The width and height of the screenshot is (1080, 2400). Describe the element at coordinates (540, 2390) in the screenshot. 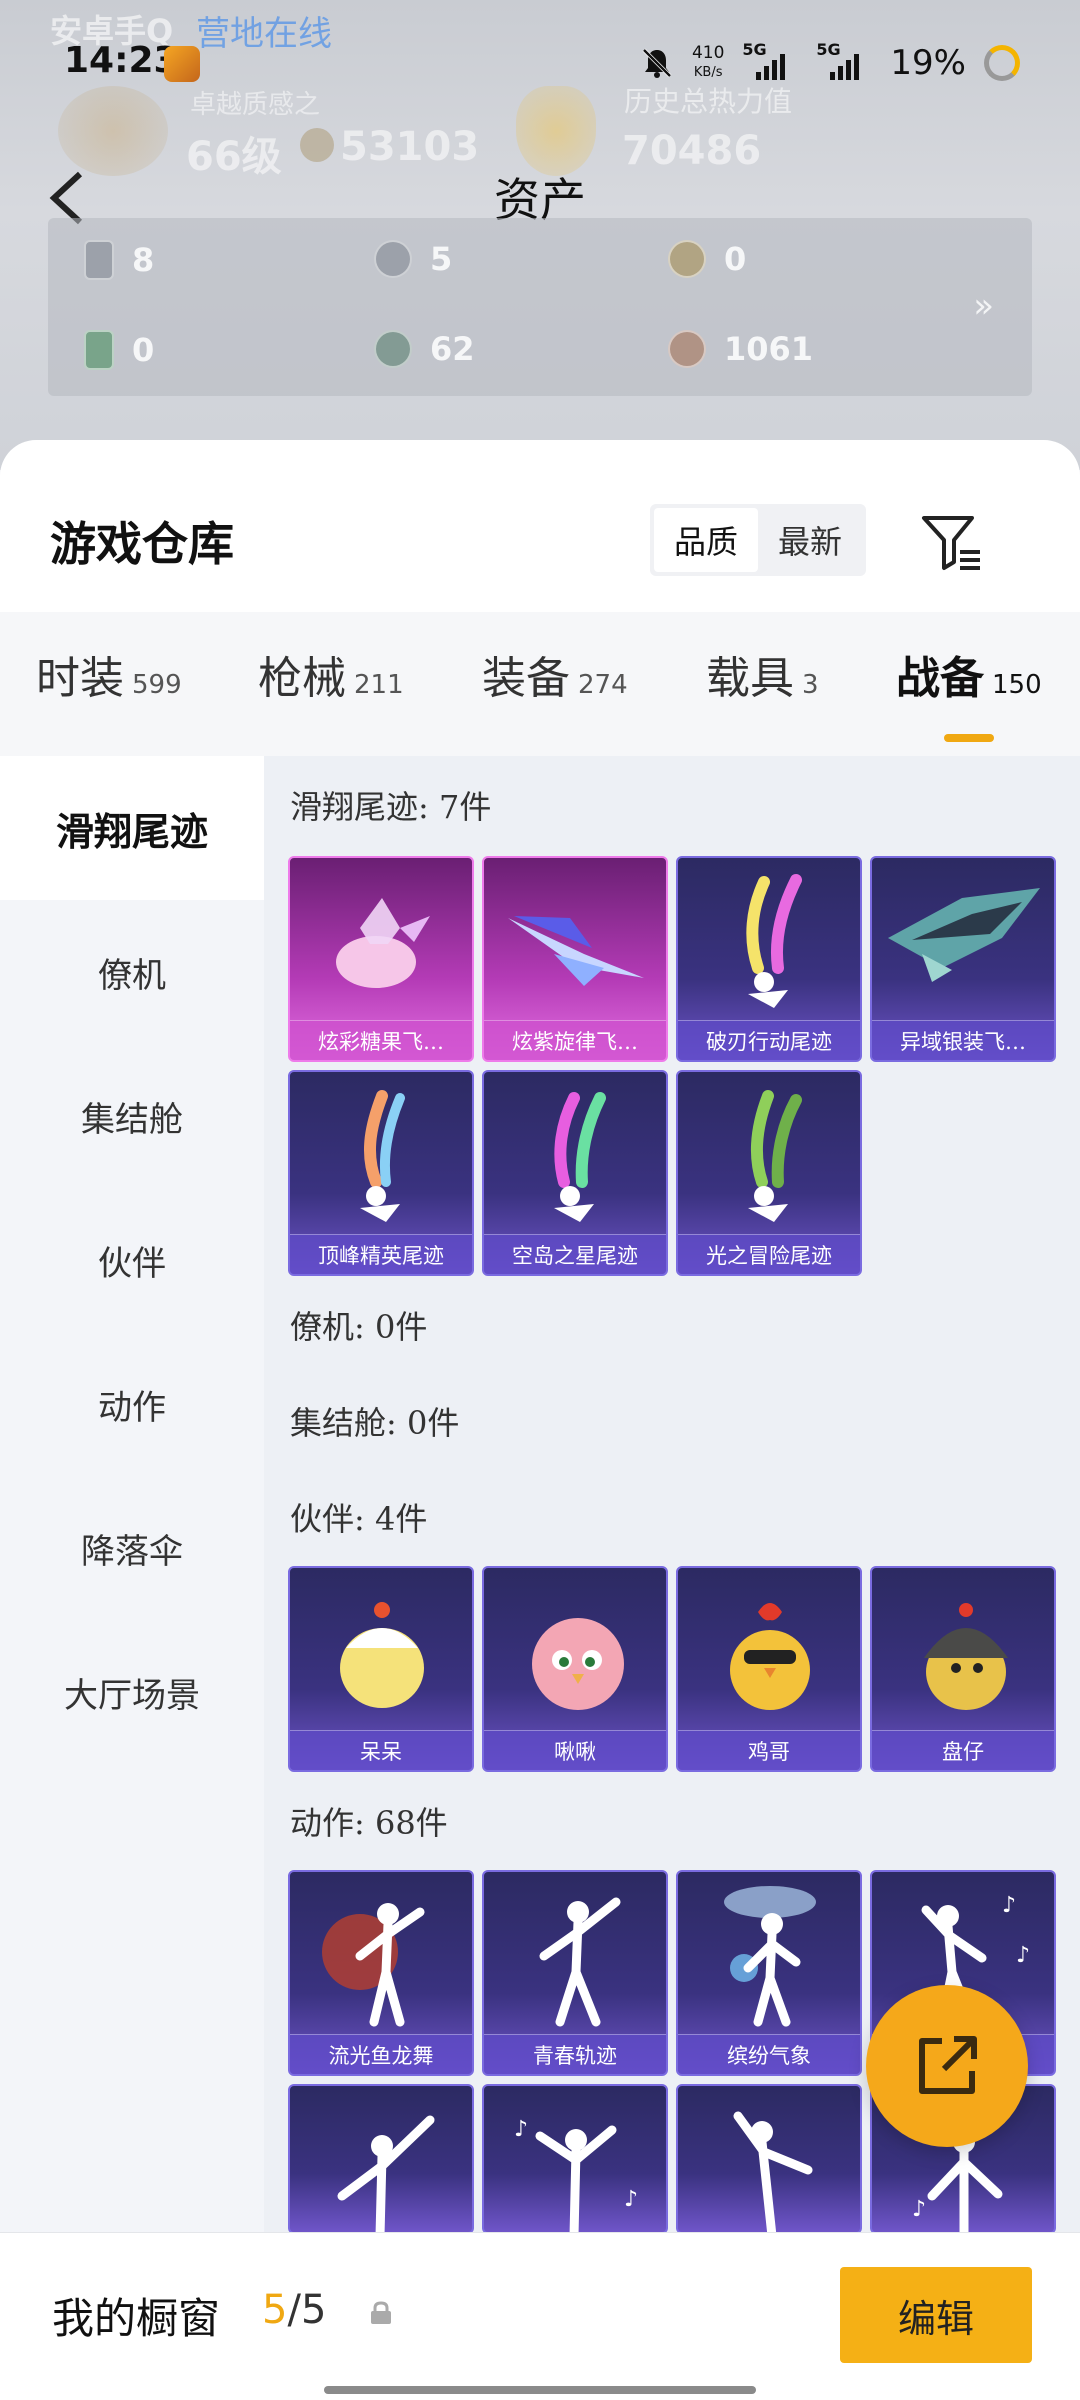

I see `home-indicator` at that location.